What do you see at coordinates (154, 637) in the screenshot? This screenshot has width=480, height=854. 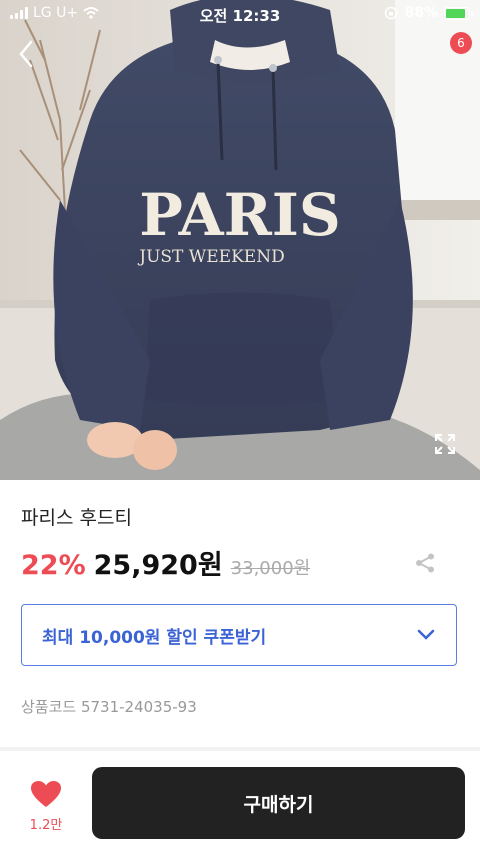 I see `coupon-label: 최대 10,000원 할인 쿠폰받기` at bounding box center [154, 637].